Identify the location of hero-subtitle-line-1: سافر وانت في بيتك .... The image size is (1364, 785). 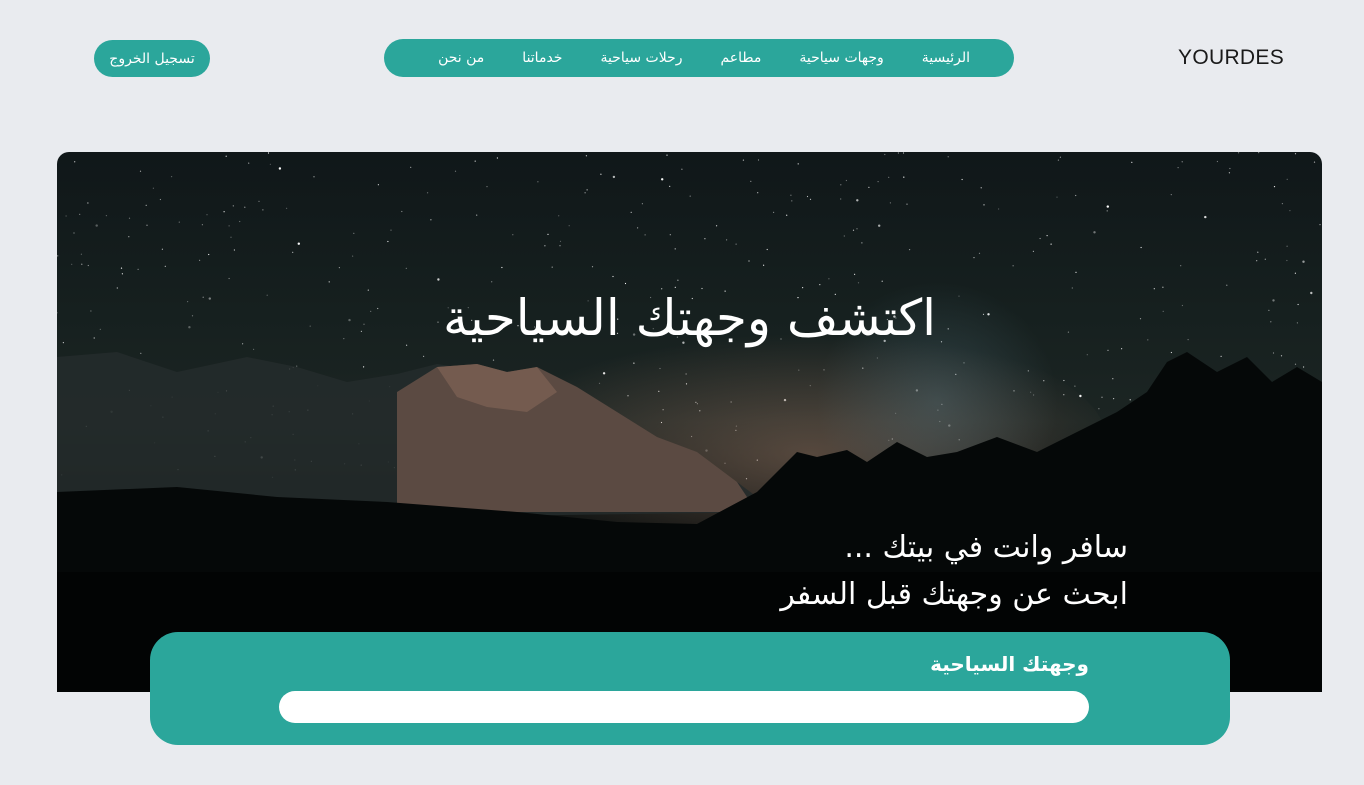
(986, 547).